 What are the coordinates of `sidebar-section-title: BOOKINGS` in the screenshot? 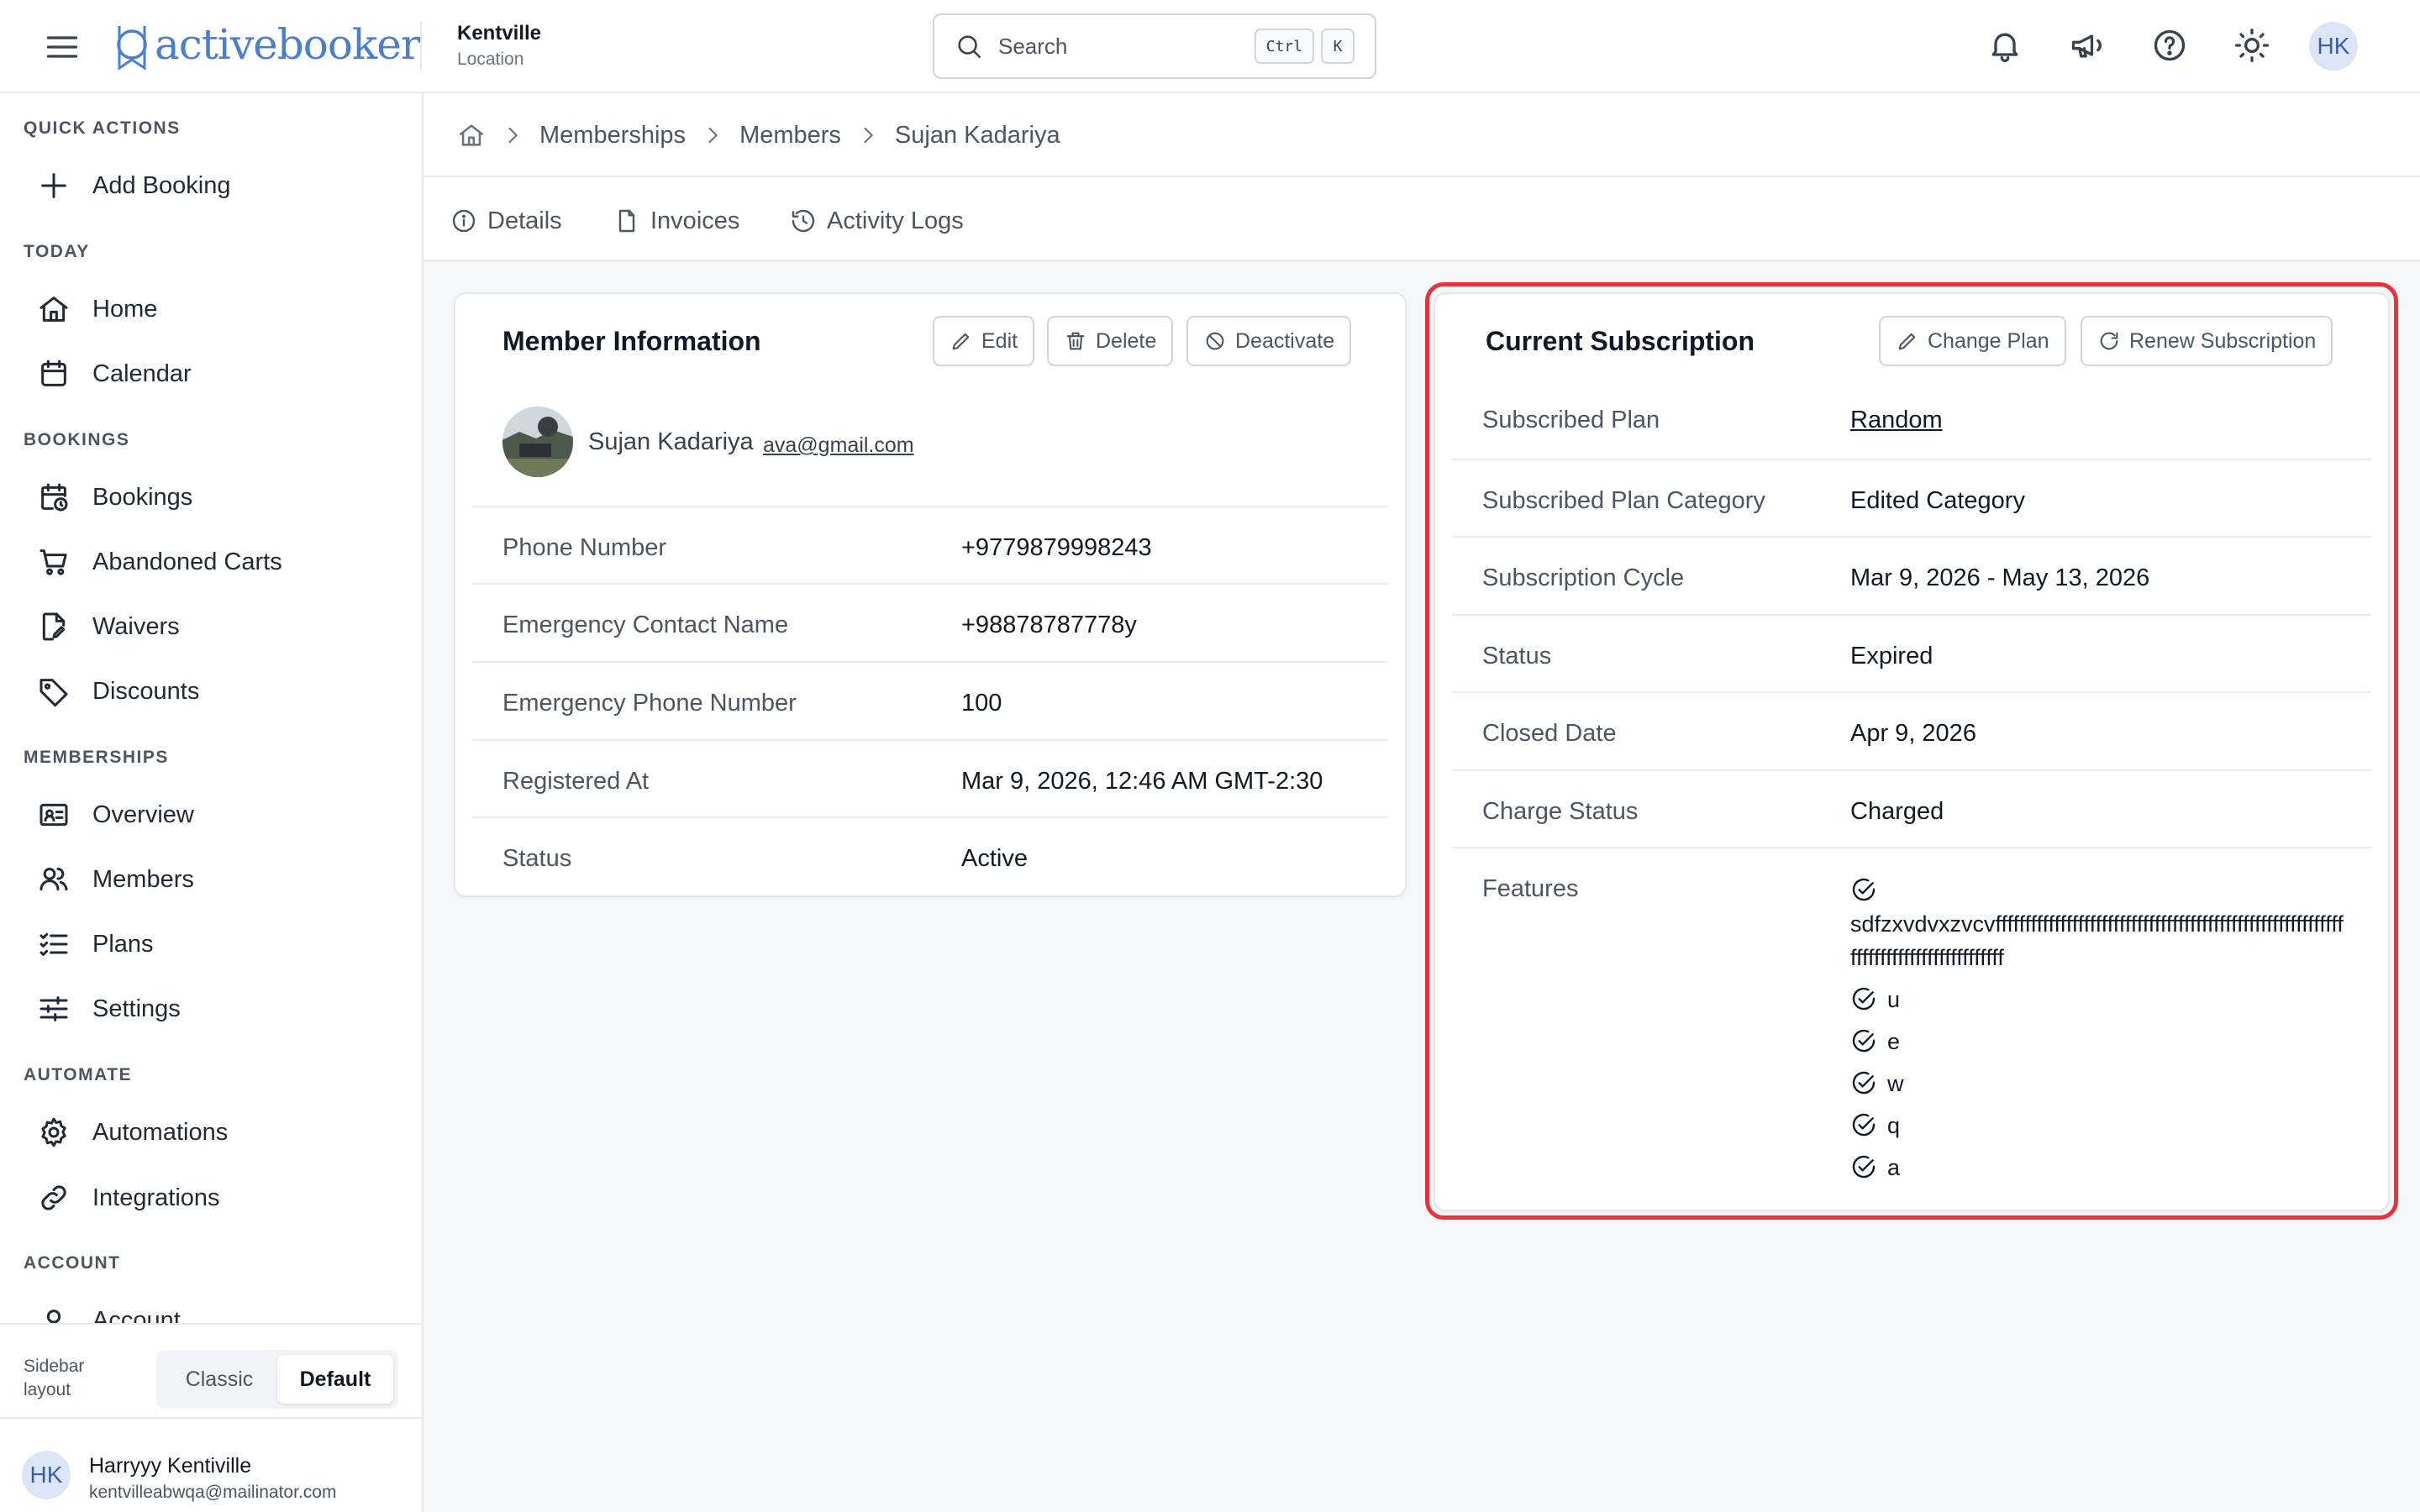 It's located at (77, 439).